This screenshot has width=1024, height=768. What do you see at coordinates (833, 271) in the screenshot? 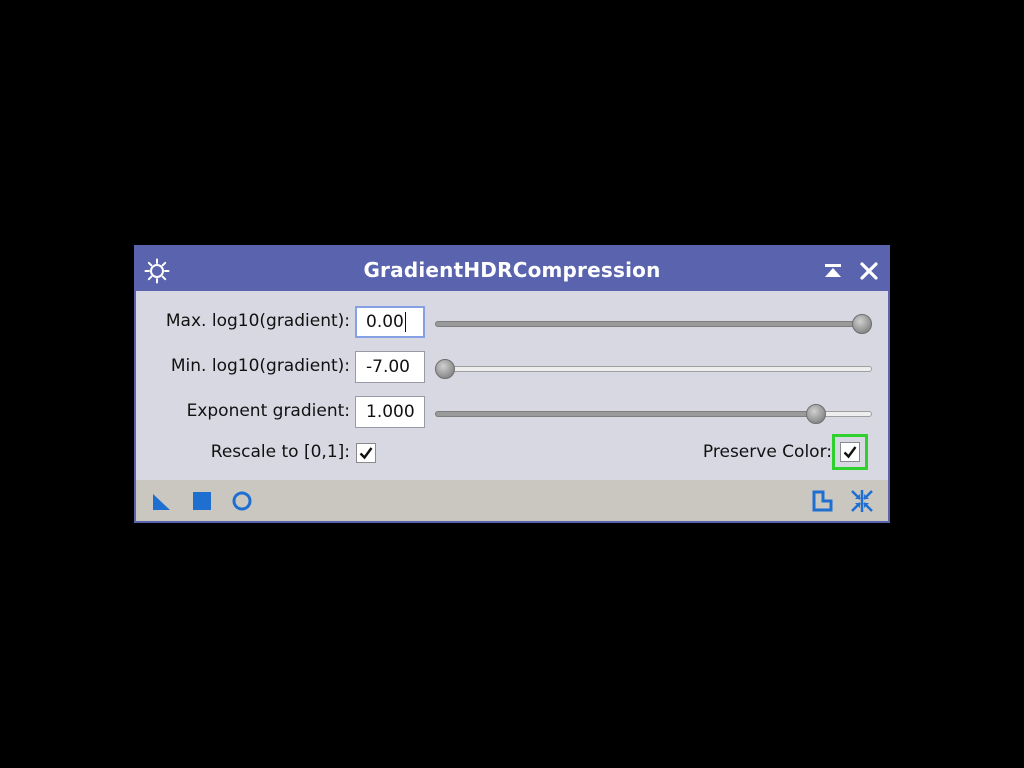
I see `collapse-icon` at bounding box center [833, 271].